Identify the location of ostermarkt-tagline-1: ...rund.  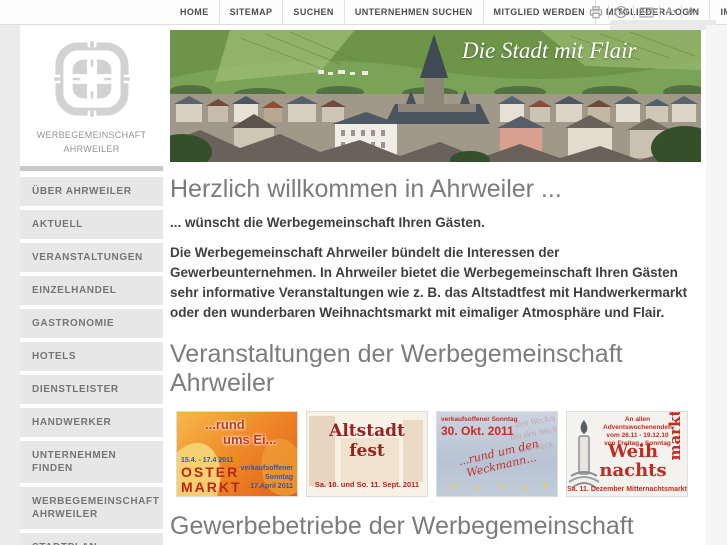
(225, 424).